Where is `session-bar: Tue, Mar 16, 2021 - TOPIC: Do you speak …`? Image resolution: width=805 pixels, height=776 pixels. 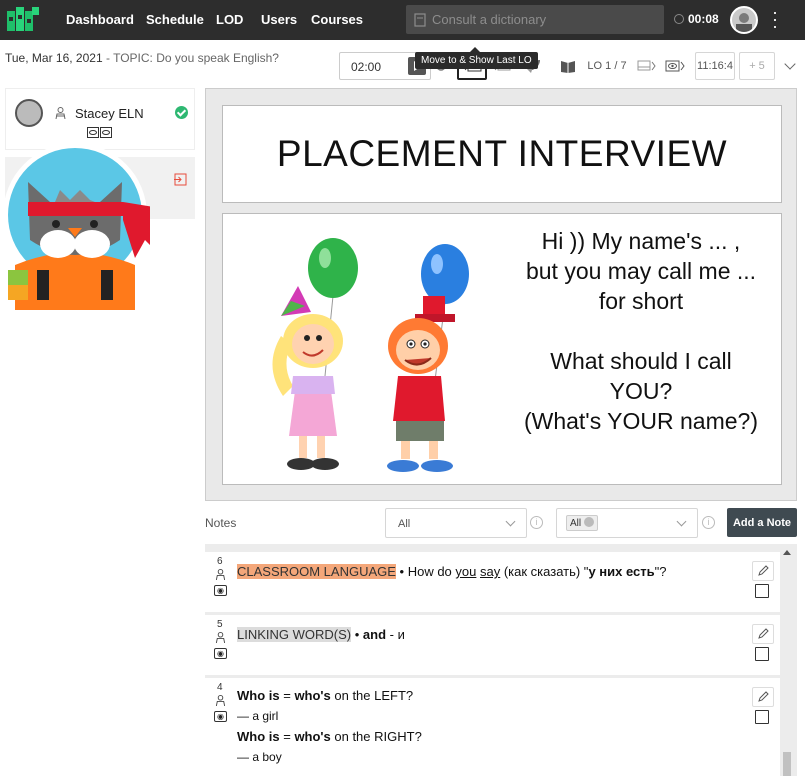
session-bar: Tue, Mar 16, 2021 - TOPIC: Do you speak … is located at coordinates (402, 64).